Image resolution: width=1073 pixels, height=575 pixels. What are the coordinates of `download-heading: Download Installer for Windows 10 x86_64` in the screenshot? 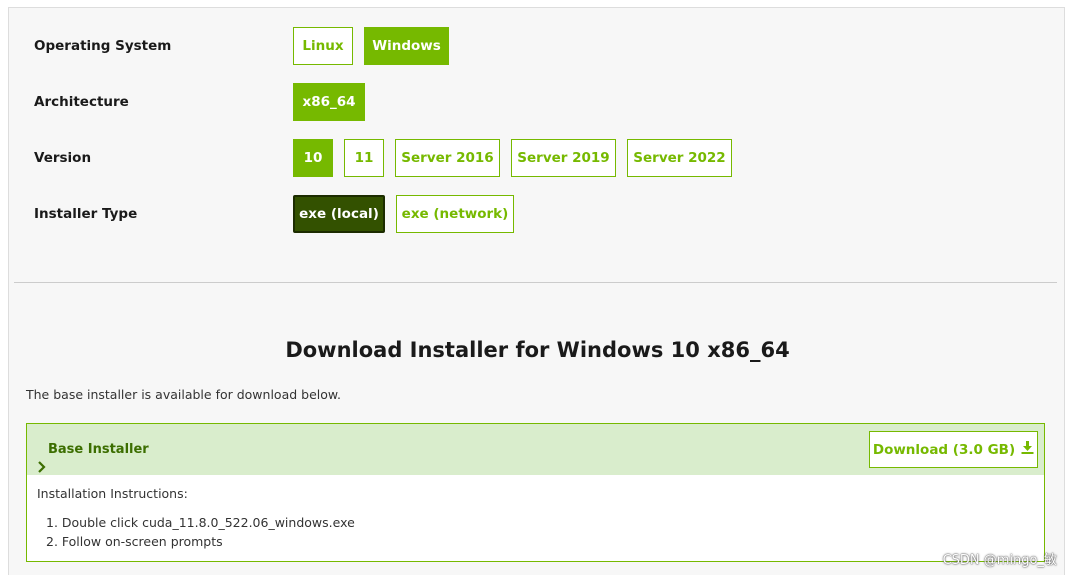 It's located at (537, 350).